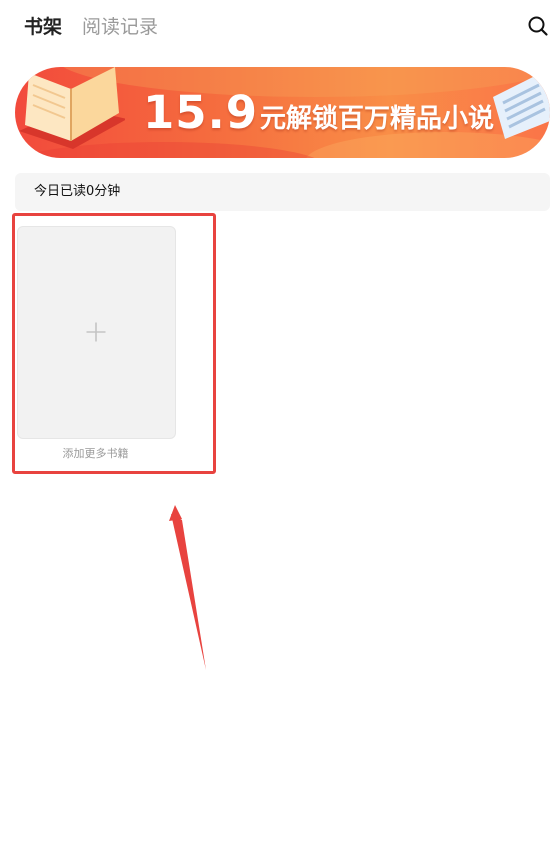 The image size is (560, 852). Describe the element at coordinates (114, 343) in the screenshot. I see `annotation-highlight-box` at that location.